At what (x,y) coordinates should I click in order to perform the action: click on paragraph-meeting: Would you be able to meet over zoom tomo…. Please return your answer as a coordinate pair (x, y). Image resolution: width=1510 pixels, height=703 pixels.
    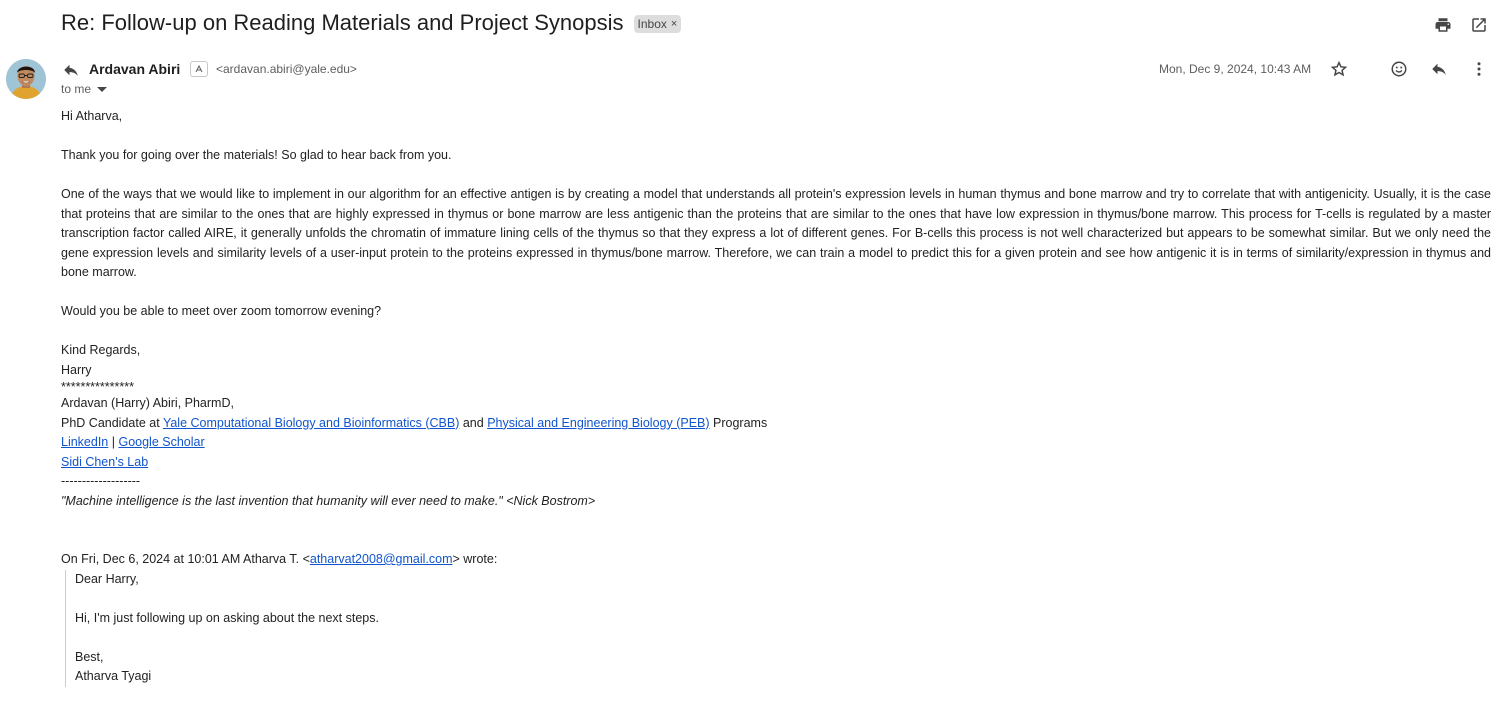
    Looking at the image, I should click on (221, 311).